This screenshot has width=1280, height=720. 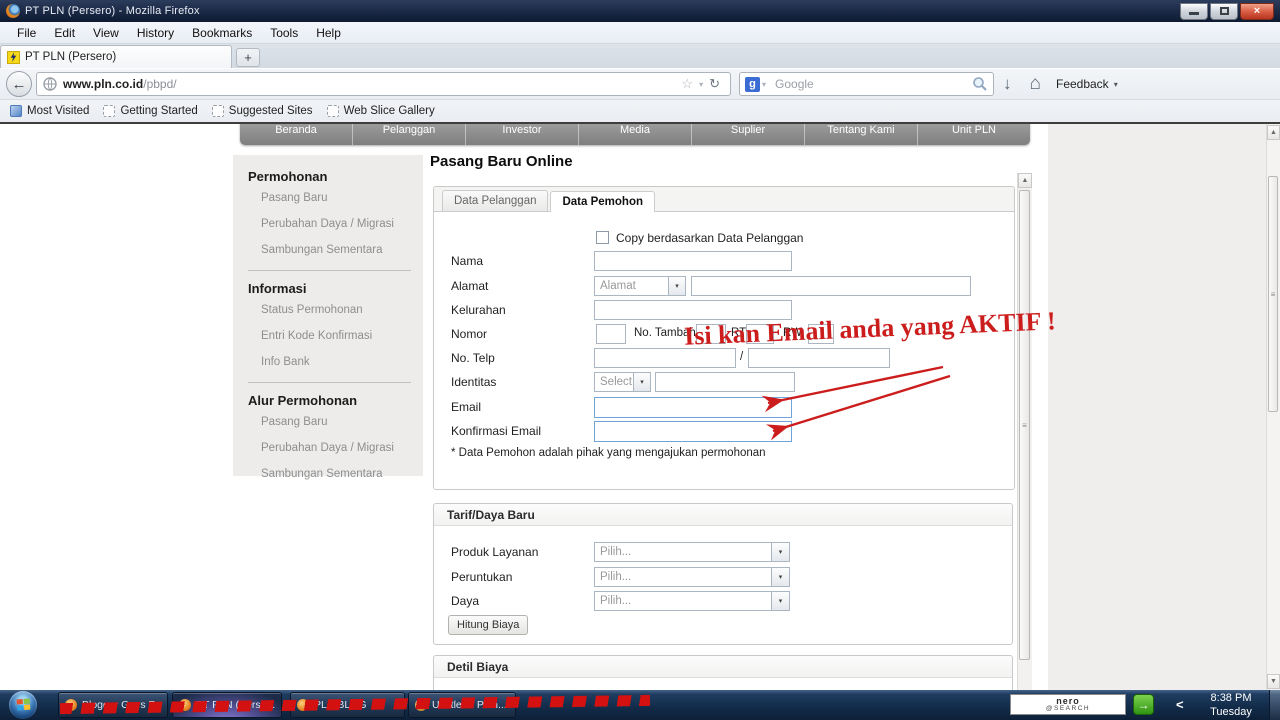 I want to click on sidebar-divider, so click(x=329, y=270).